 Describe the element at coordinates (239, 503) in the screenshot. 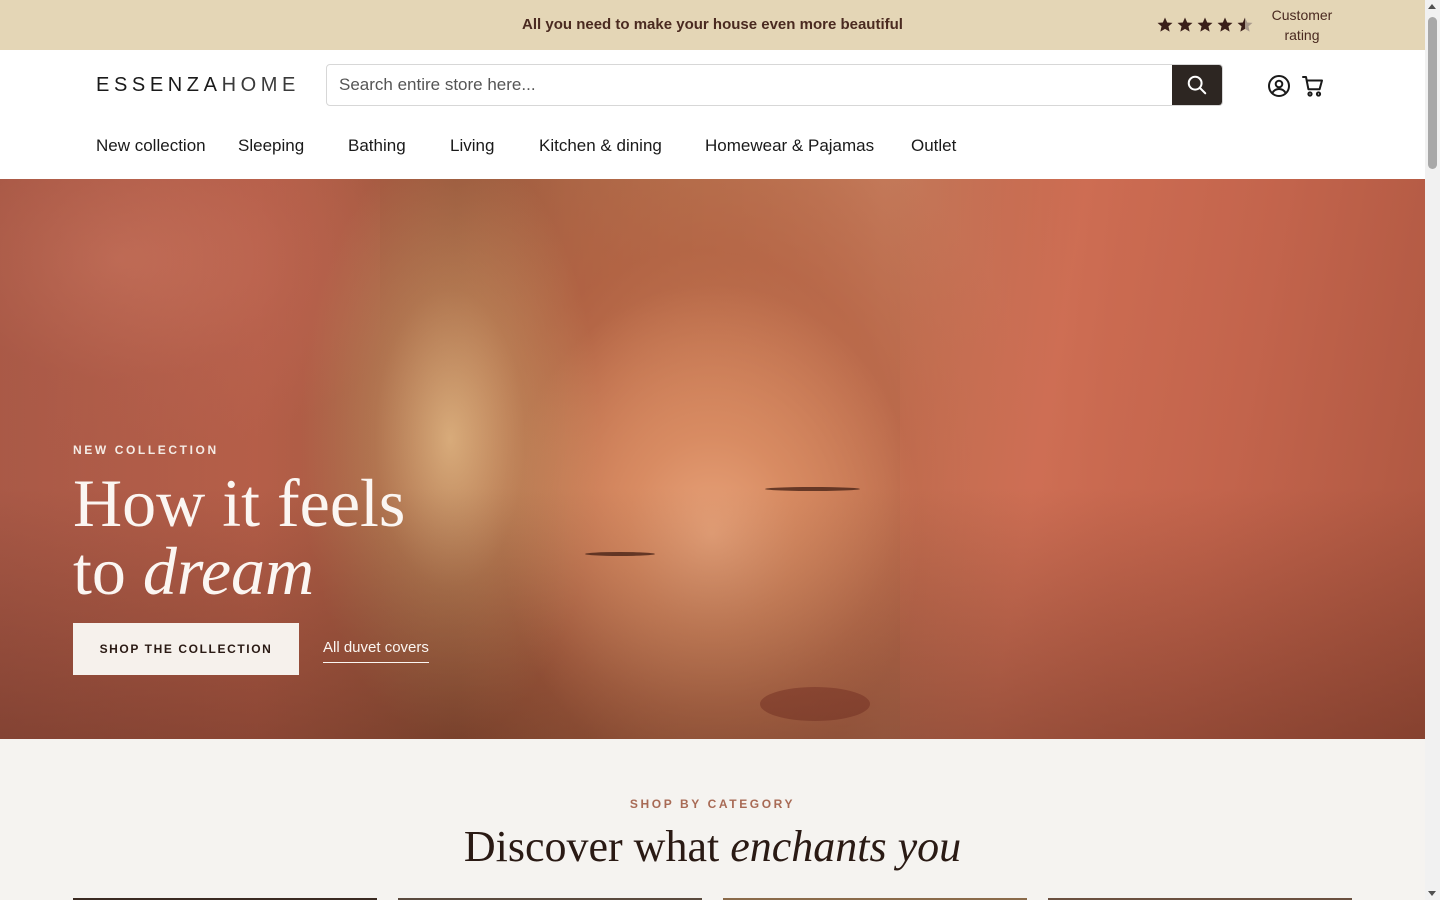

I see `hero-title-line1: How it feels` at that location.